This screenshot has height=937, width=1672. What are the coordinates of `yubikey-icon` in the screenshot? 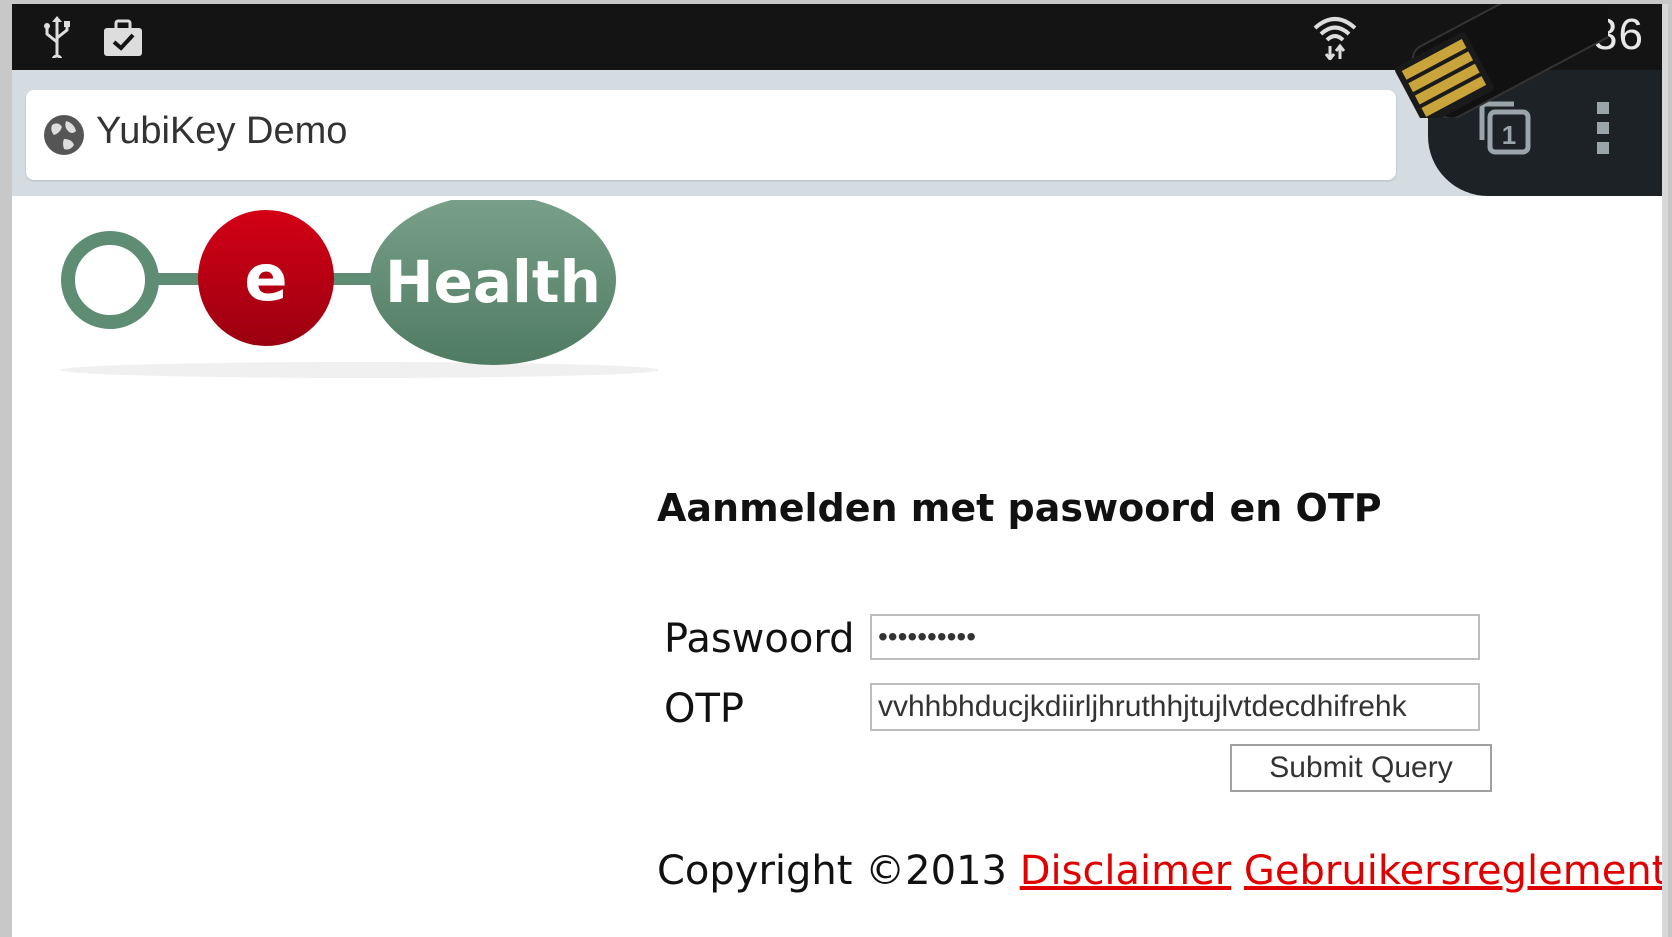 It's located at (1501, 61).